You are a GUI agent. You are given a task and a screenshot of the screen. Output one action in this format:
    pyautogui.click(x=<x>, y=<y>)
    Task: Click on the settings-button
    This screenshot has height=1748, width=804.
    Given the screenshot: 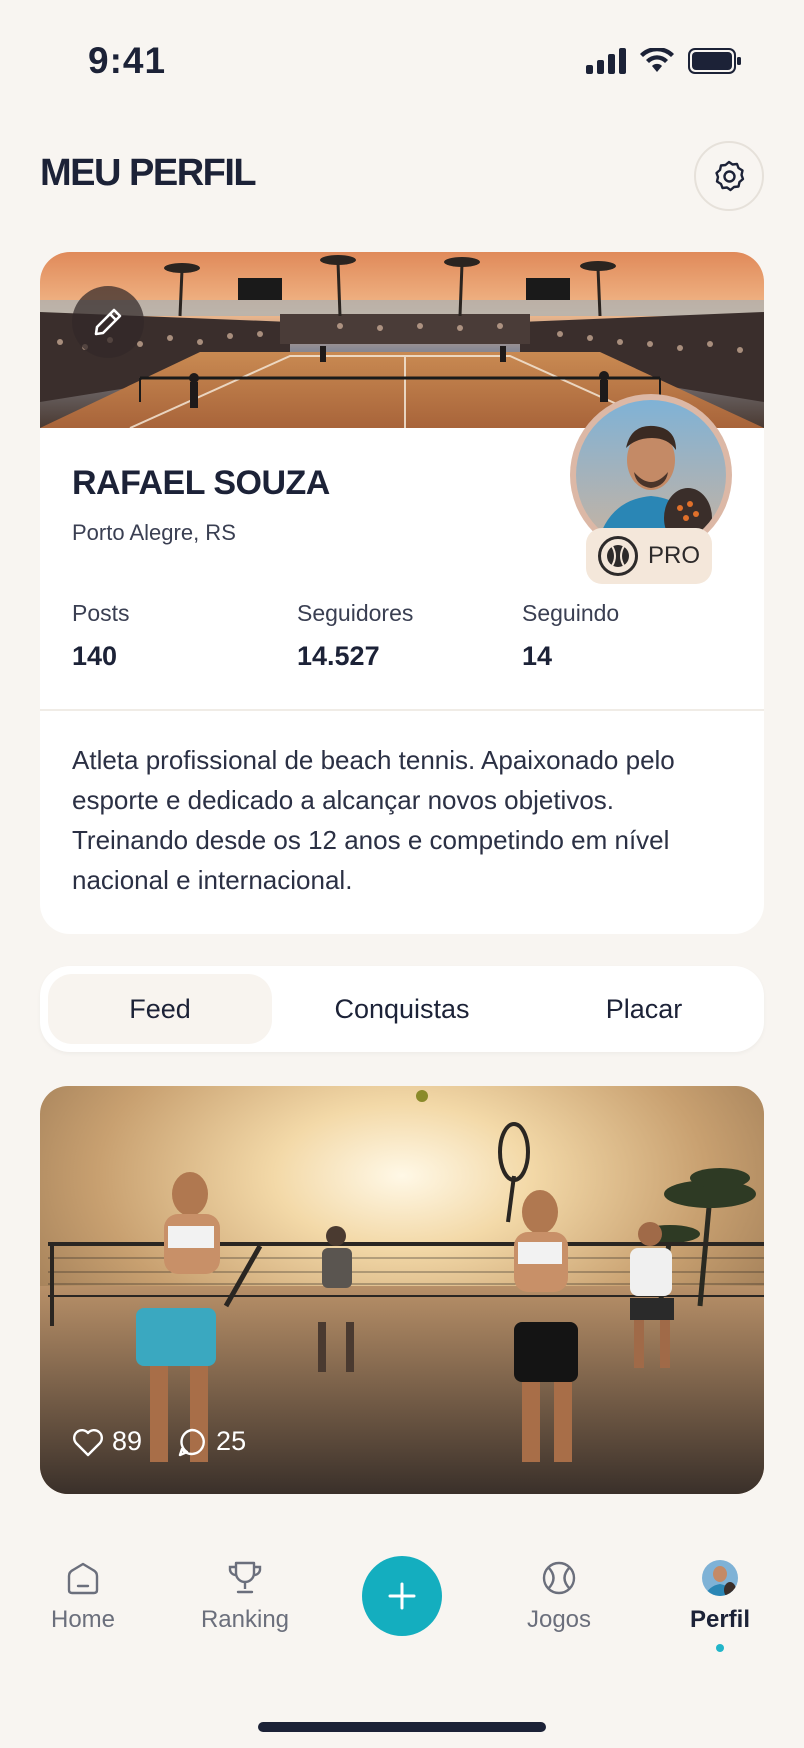 What is the action you would take?
    pyautogui.click(x=729, y=176)
    